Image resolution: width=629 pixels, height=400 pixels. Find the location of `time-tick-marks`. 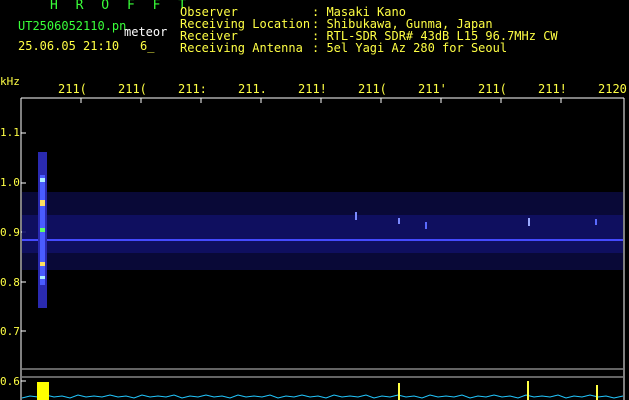

time-tick-marks is located at coordinates (321, 100).